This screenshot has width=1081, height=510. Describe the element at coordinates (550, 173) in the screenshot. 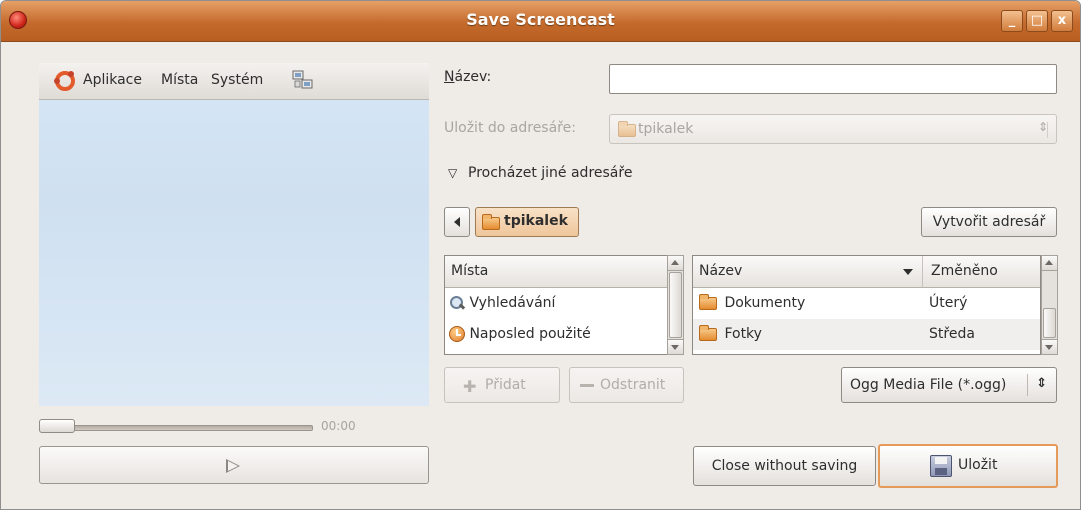

I see `browse-folders-expander: Procházet jiné adresáře` at that location.